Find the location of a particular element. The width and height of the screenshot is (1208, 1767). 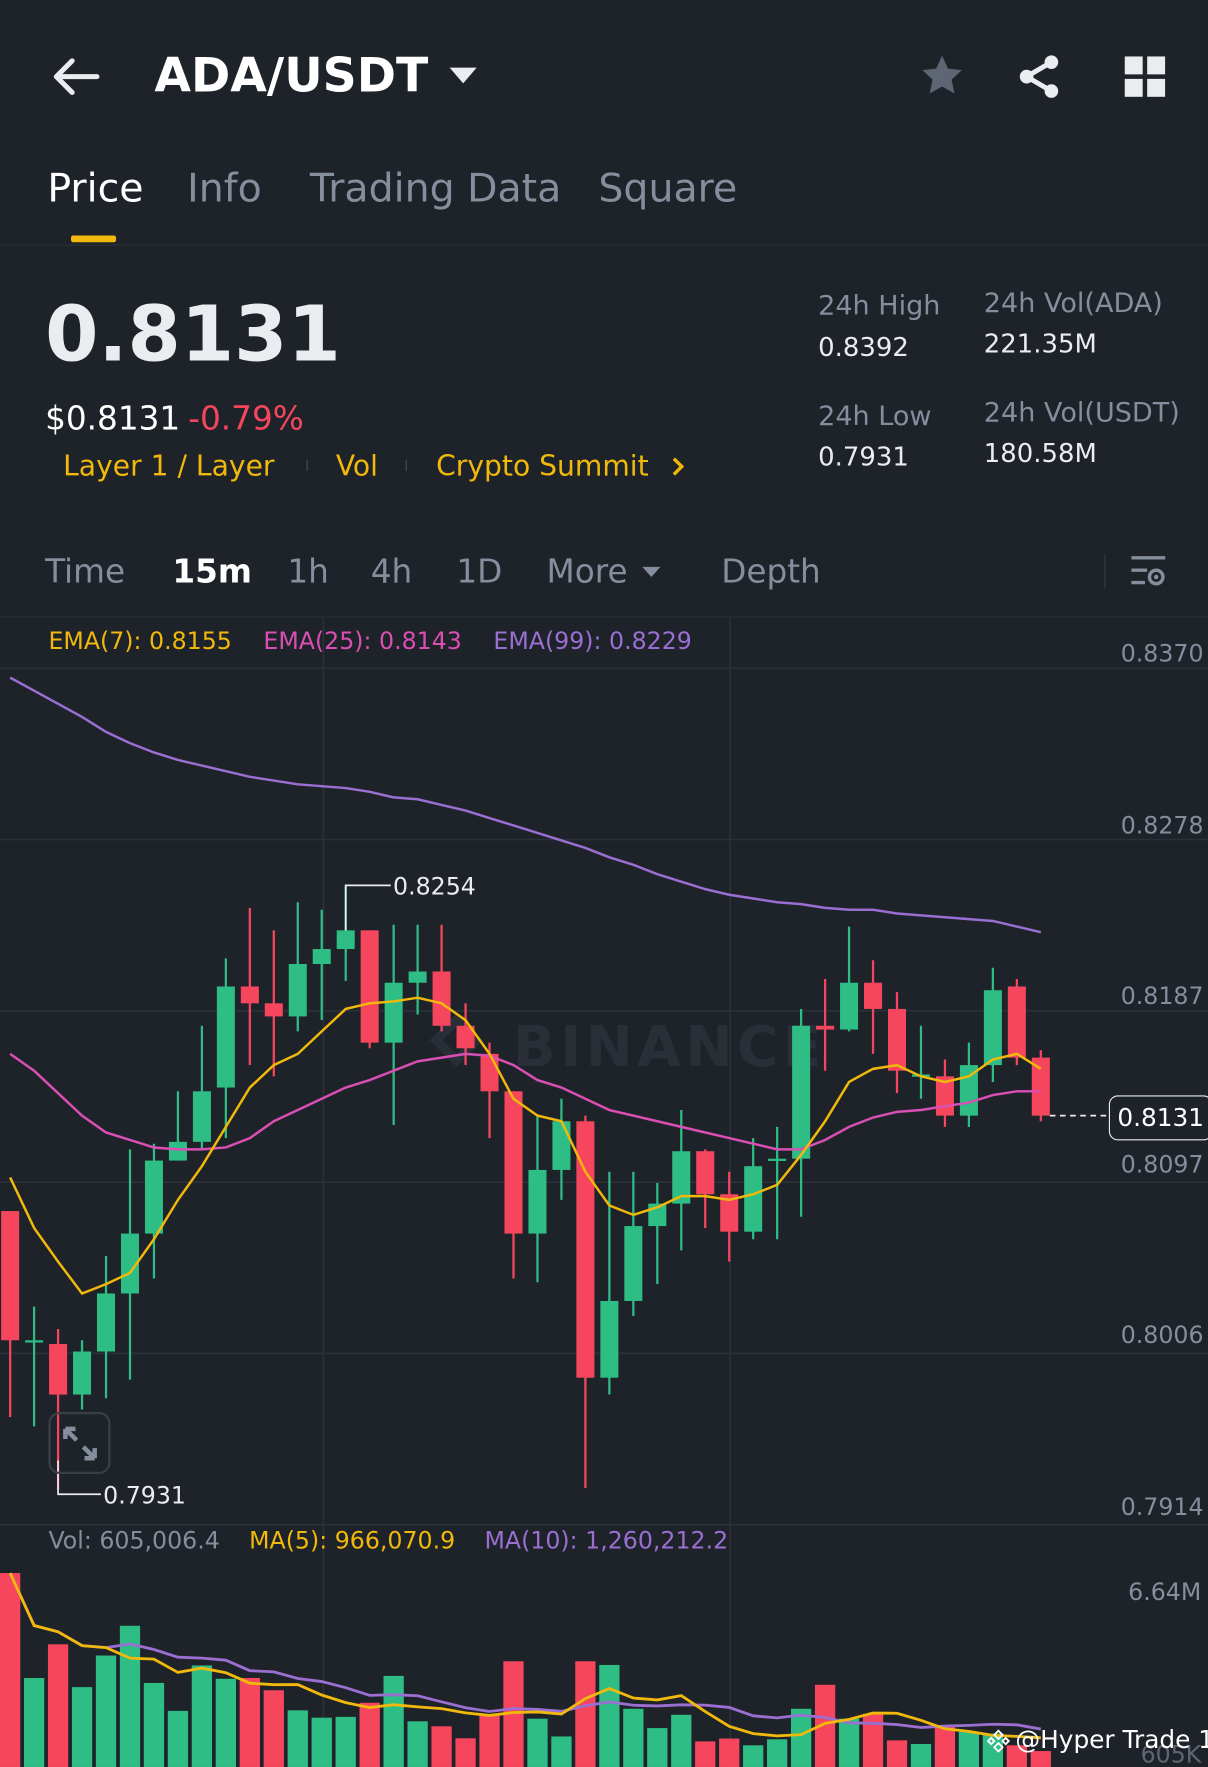

current-price-value: 0.8131 is located at coordinates (1161, 1117).